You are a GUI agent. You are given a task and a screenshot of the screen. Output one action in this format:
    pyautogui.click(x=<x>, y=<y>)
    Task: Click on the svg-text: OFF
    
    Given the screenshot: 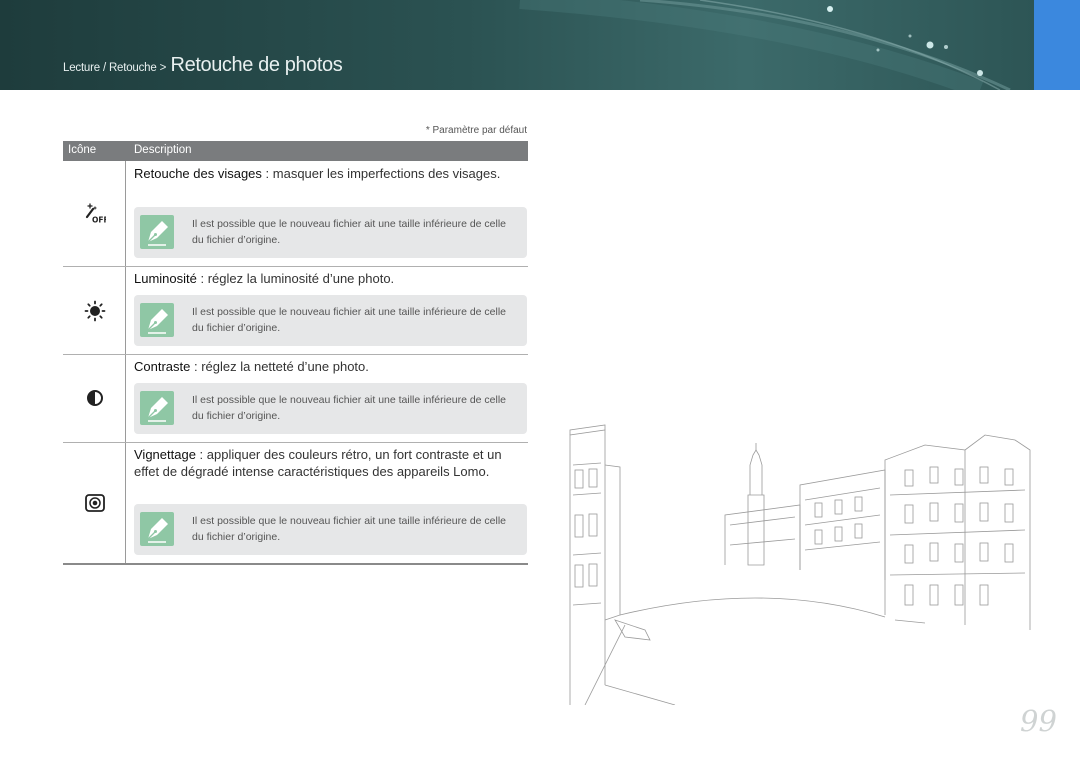 What is the action you would take?
    pyautogui.click(x=99, y=220)
    